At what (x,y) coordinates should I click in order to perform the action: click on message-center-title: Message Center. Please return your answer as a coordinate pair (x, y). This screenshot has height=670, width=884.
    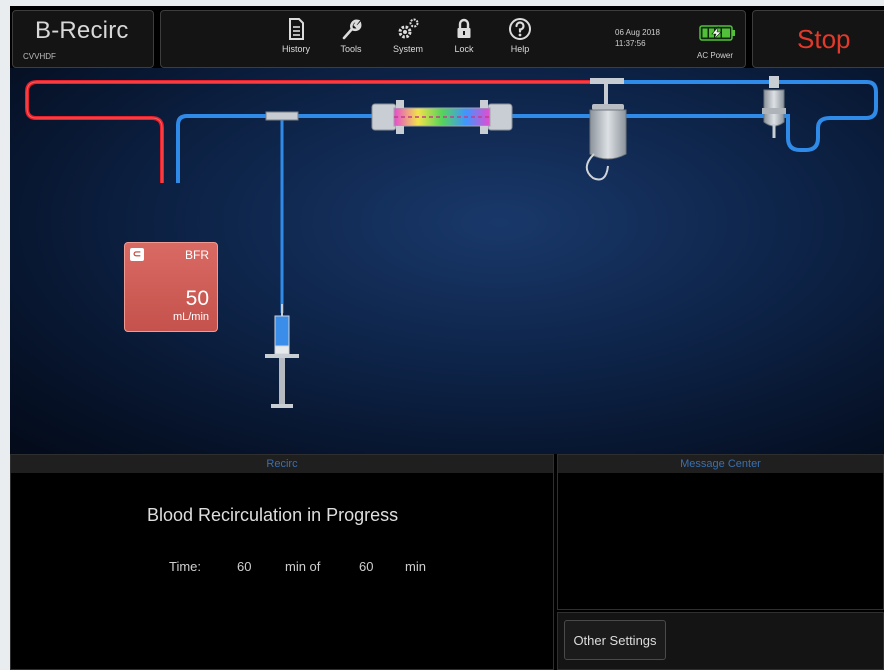
    Looking at the image, I should click on (720, 464).